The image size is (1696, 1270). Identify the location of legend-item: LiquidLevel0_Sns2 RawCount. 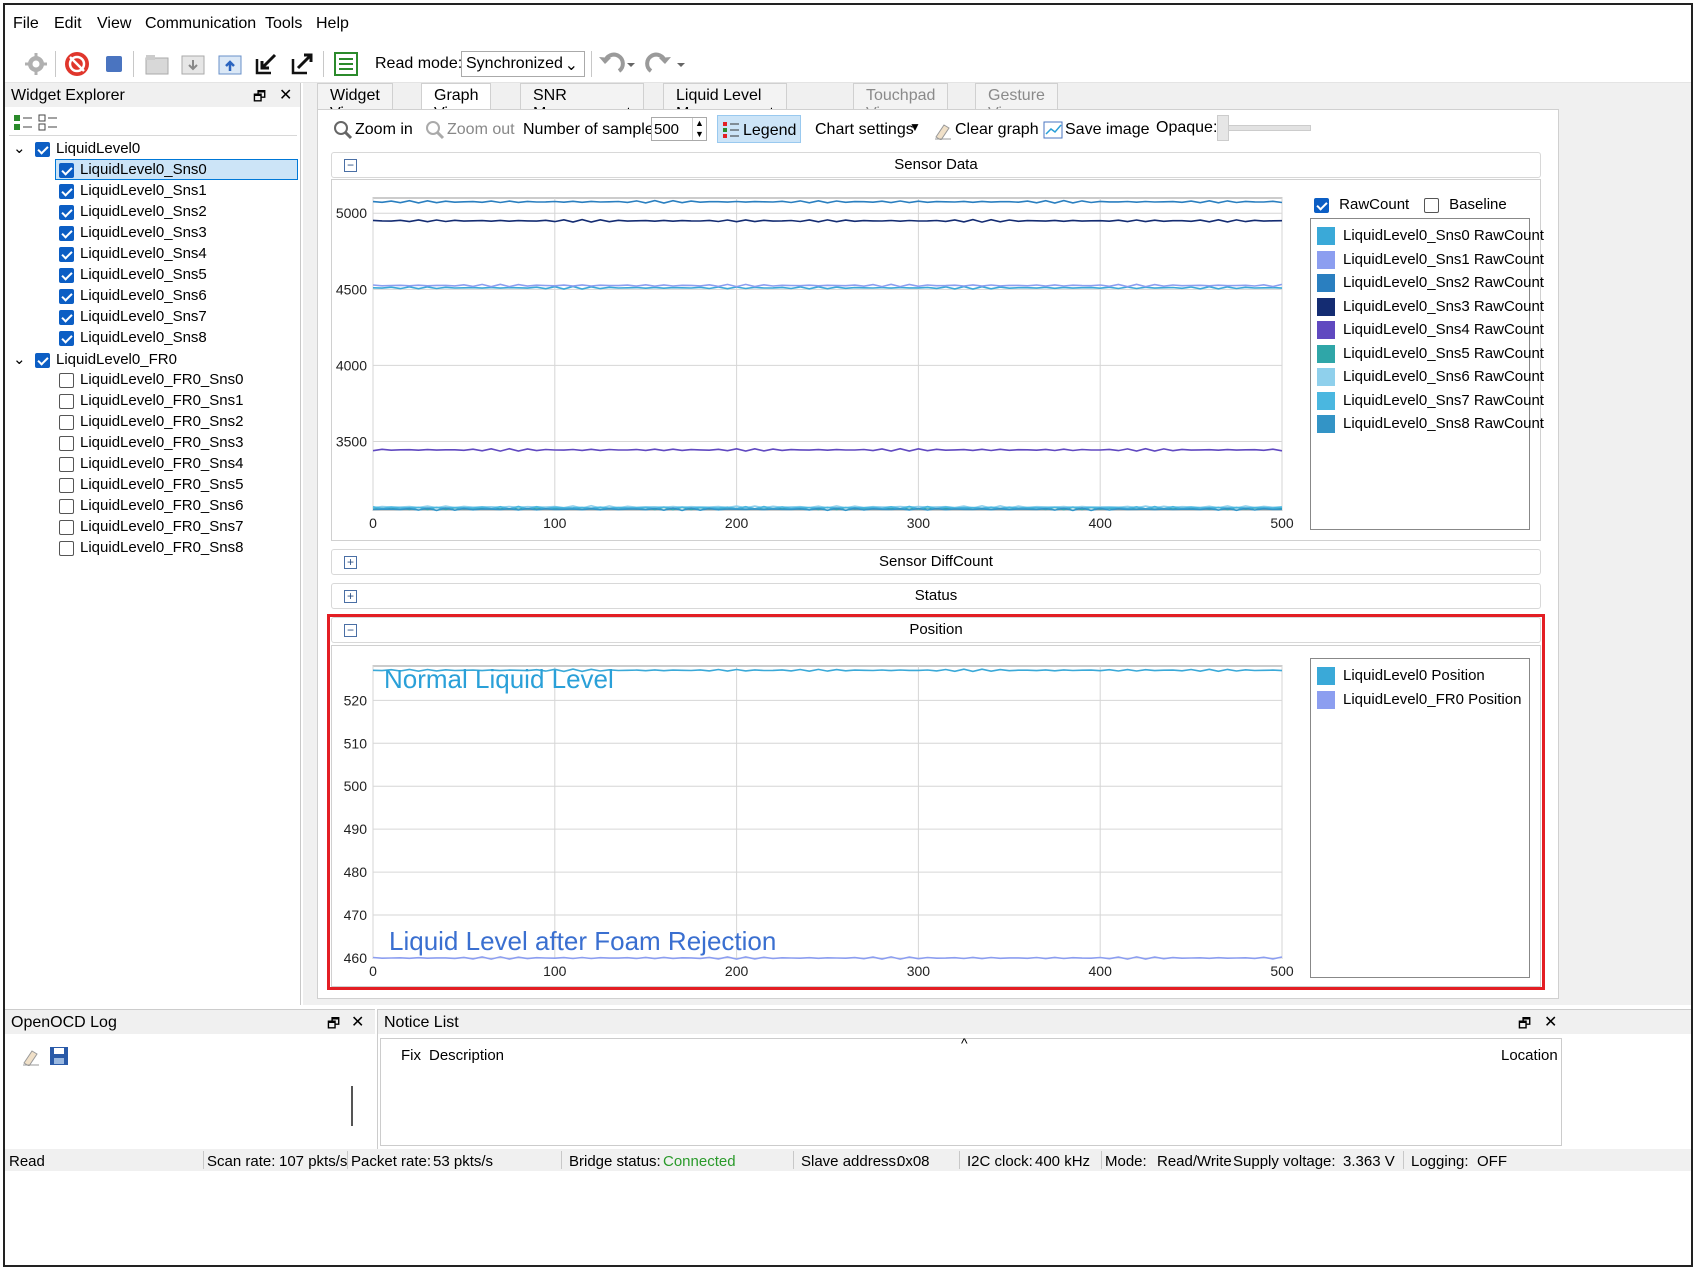
(1430, 284).